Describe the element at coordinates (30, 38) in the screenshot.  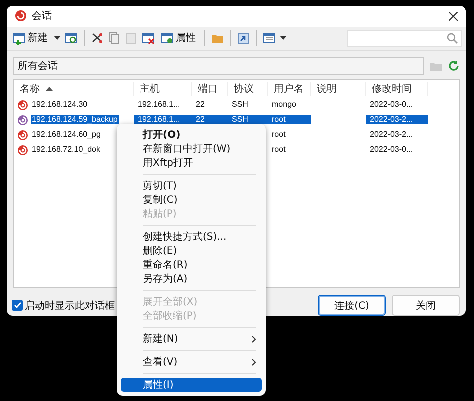
I see `new-button: 新建` at that location.